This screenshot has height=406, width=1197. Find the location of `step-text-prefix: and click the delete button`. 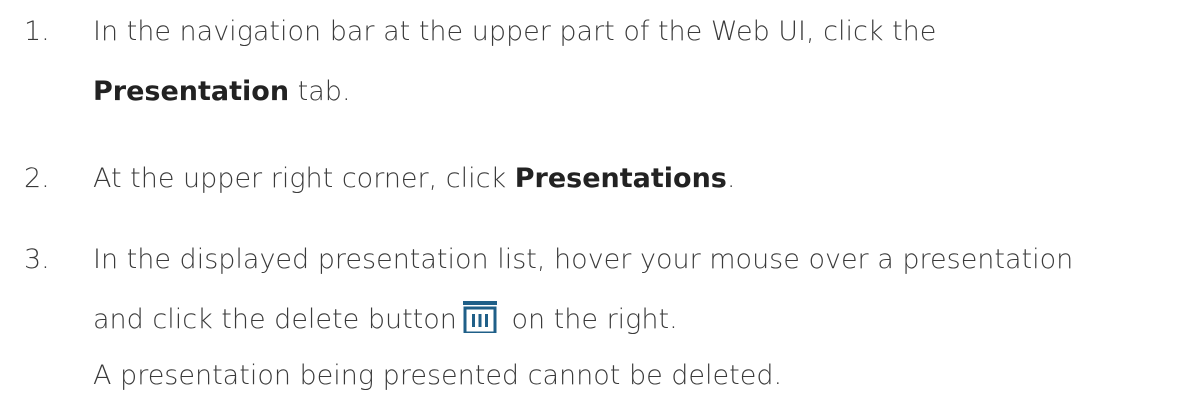

step-text-prefix: and click the delete button is located at coordinates (275, 319).